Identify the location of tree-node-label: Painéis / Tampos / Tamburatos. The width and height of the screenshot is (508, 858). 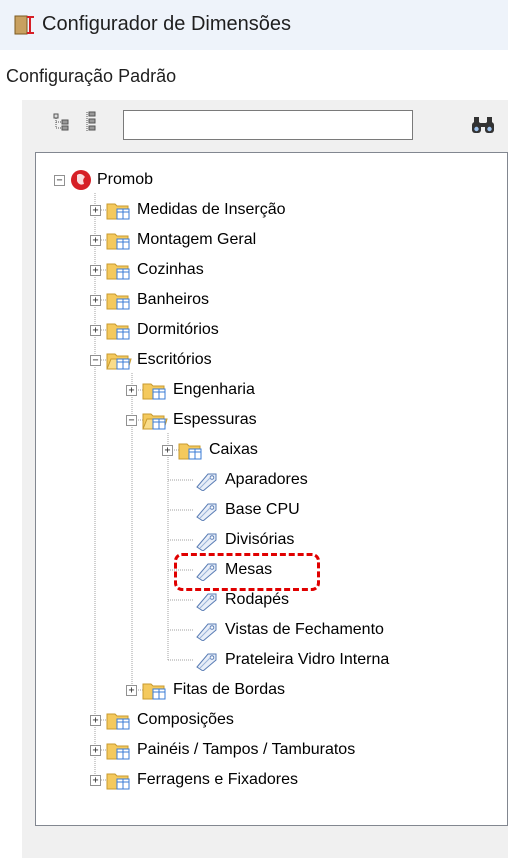
(246, 749).